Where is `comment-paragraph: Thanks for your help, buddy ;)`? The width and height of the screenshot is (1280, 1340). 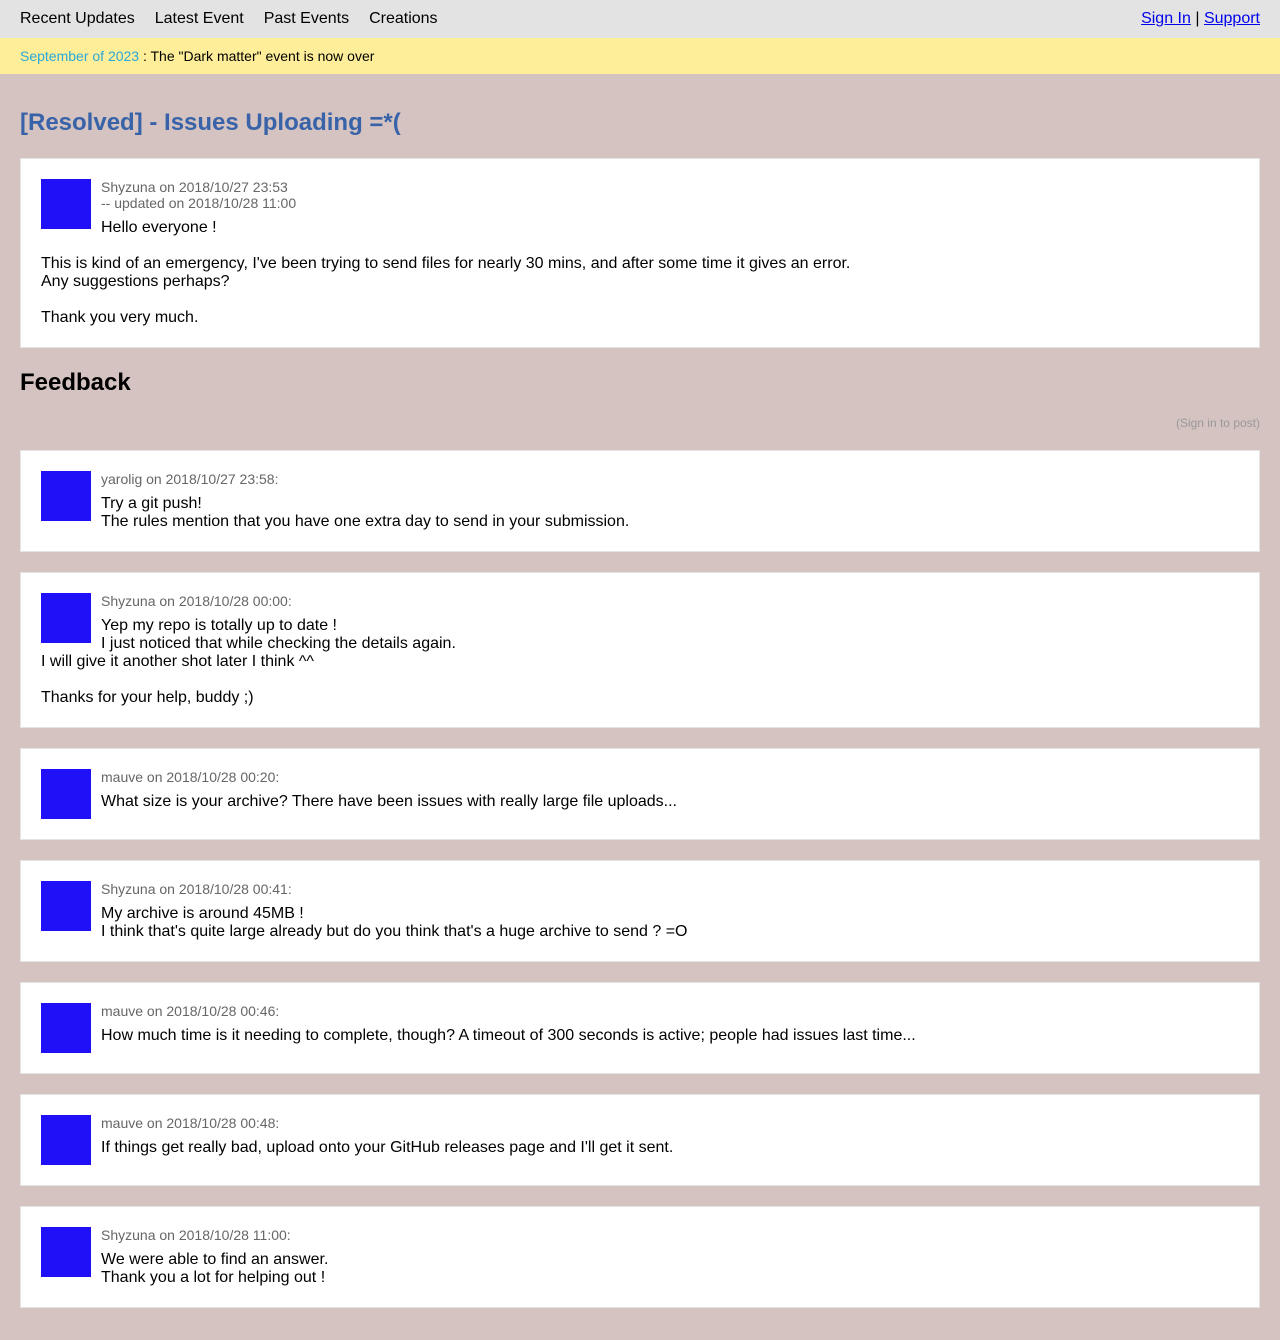
comment-paragraph: Thanks for your help, buddy ;) is located at coordinates (640, 698).